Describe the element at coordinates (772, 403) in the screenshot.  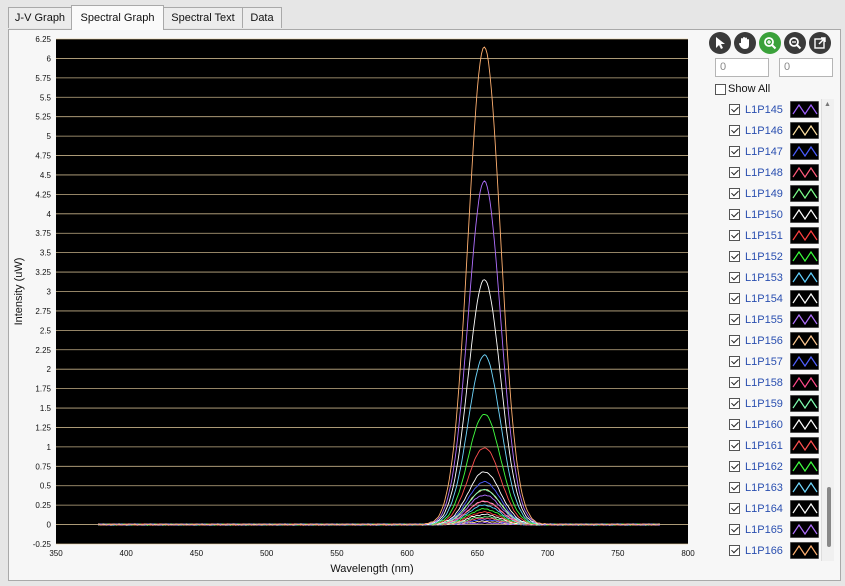
I see `legend-item: L1P159` at that location.